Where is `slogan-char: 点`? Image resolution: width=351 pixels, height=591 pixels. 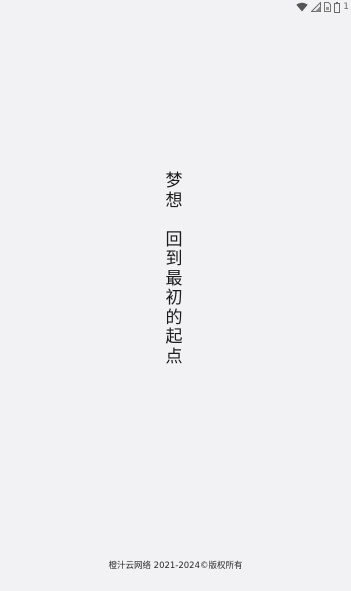
slogan-char: 点 is located at coordinates (174, 356).